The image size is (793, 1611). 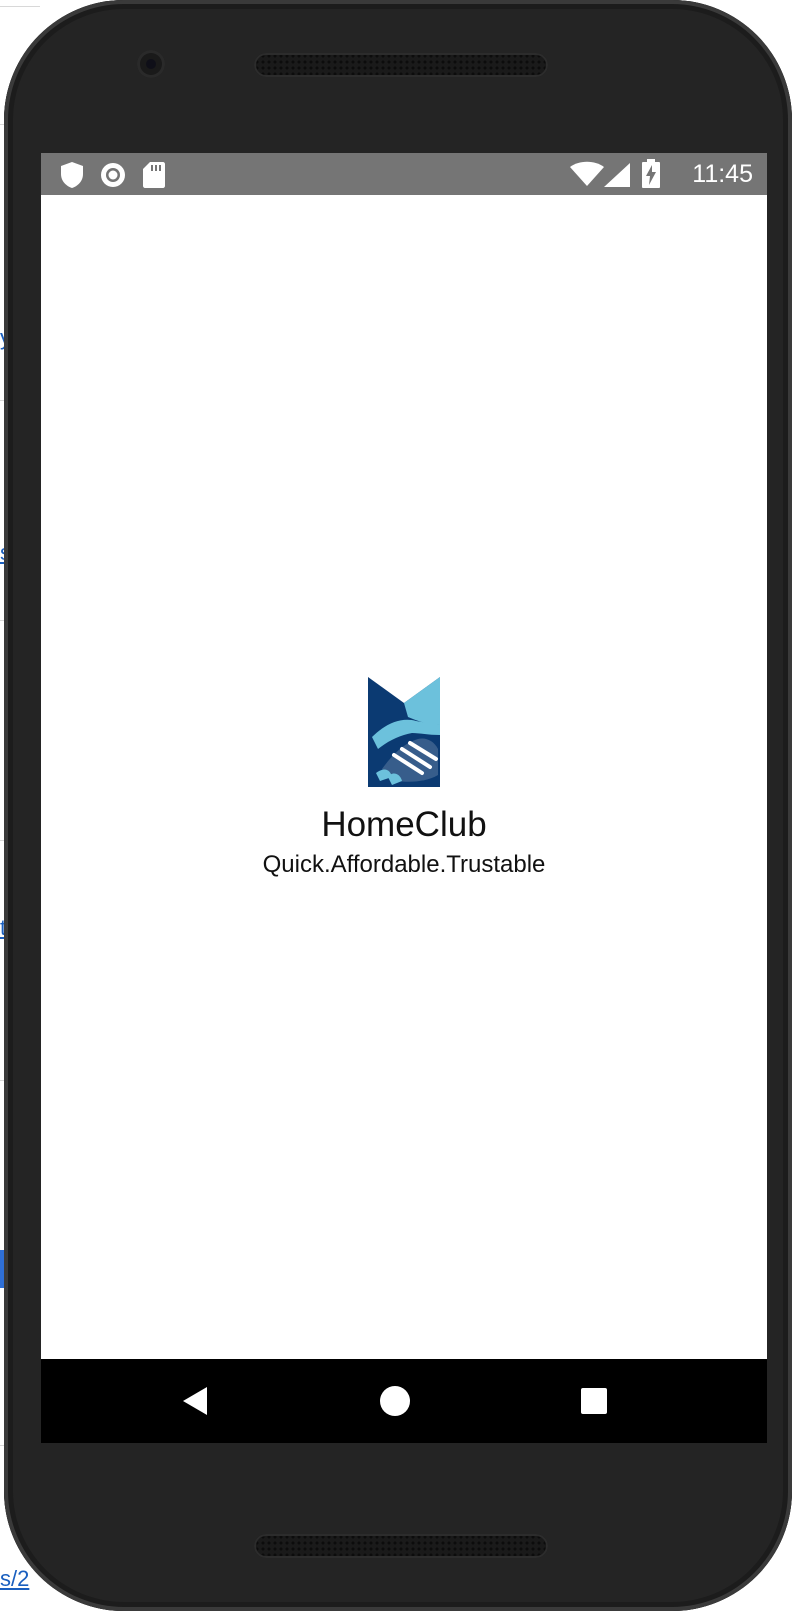 What do you see at coordinates (594, 1401) in the screenshot?
I see `recents-icon` at bounding box center [594, 1401].